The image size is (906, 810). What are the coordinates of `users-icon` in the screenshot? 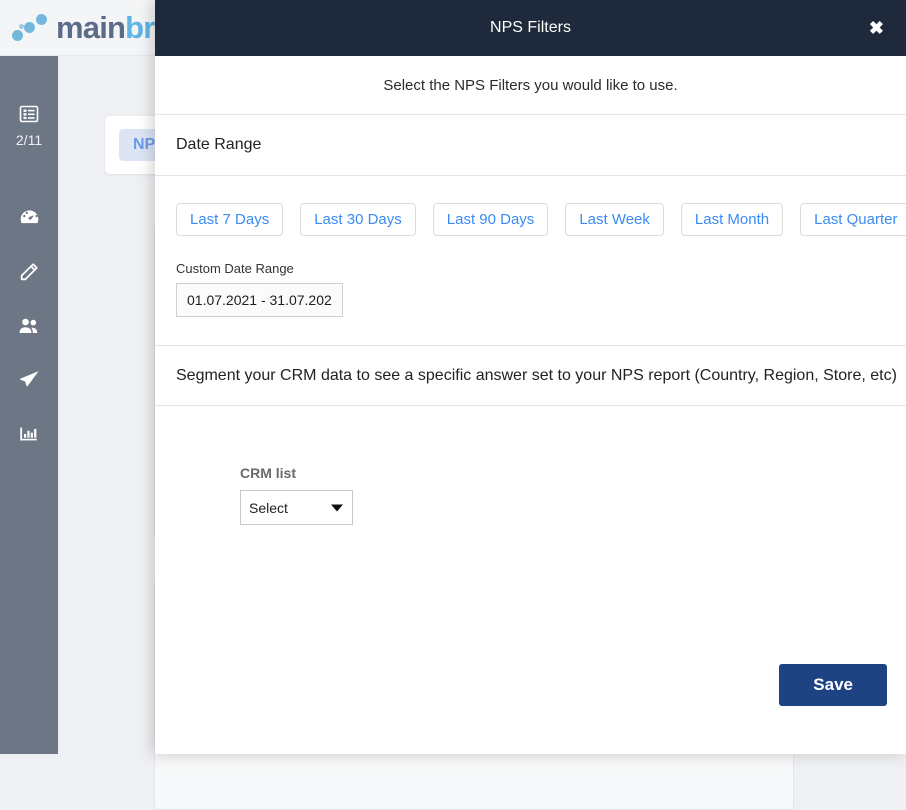 It's located at (29, 328).